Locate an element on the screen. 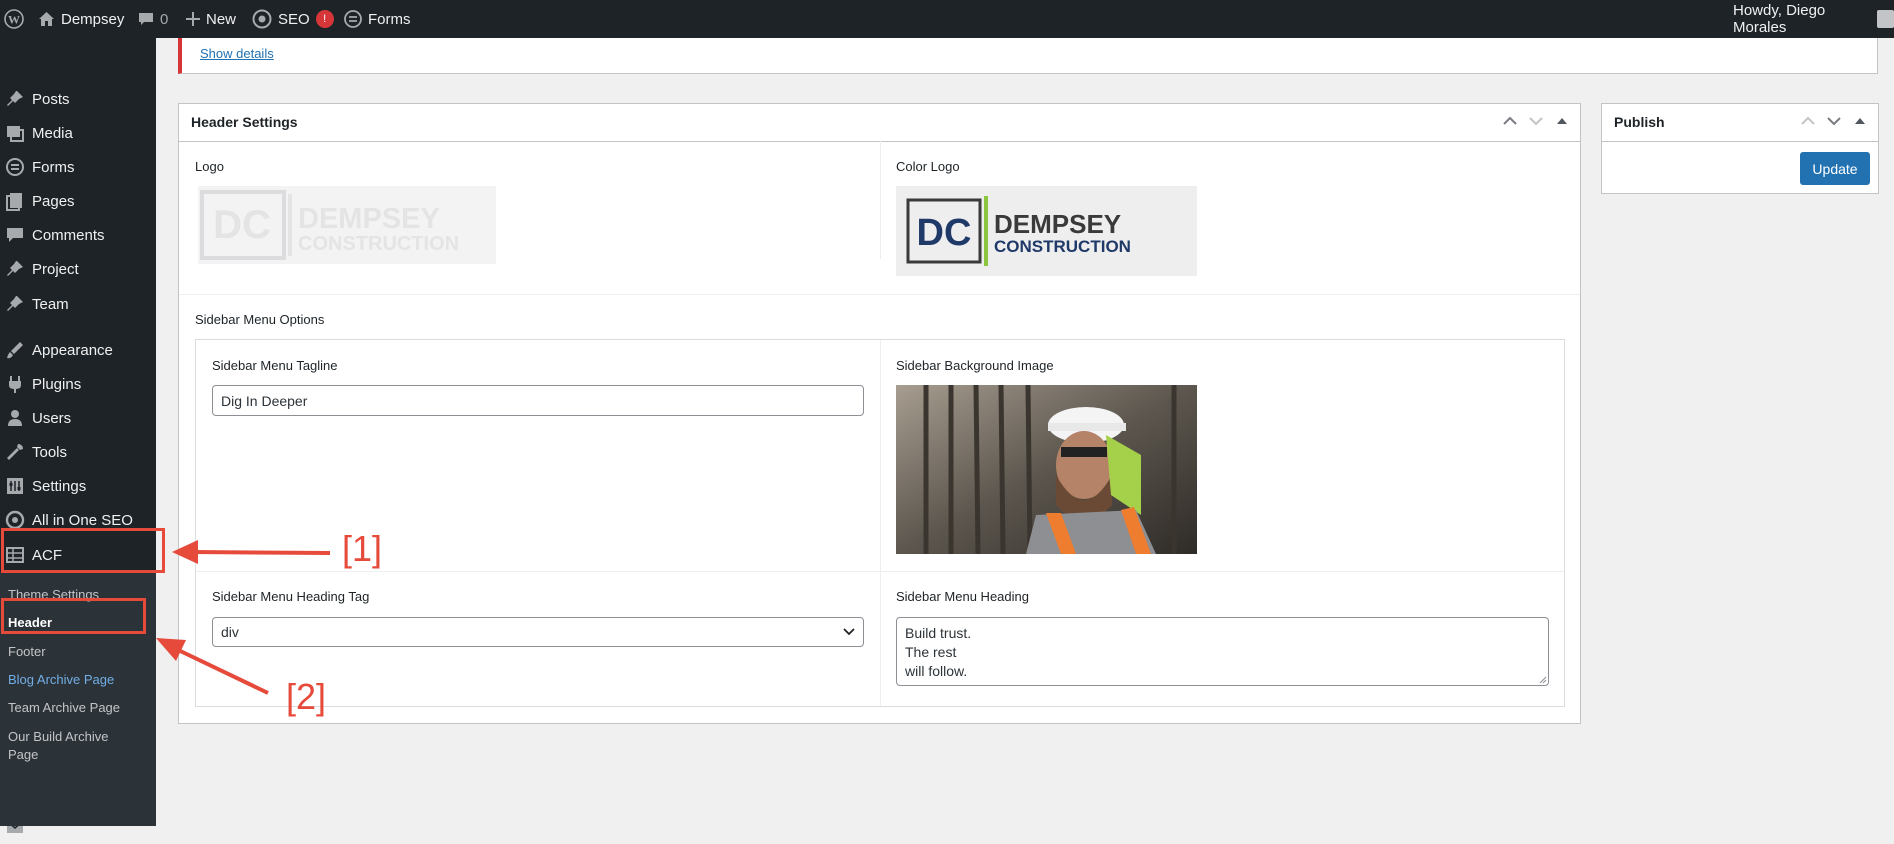 This screenshot has width=1894, height=844. annotation-label-2: [2] is located at coordinates (306, 696).